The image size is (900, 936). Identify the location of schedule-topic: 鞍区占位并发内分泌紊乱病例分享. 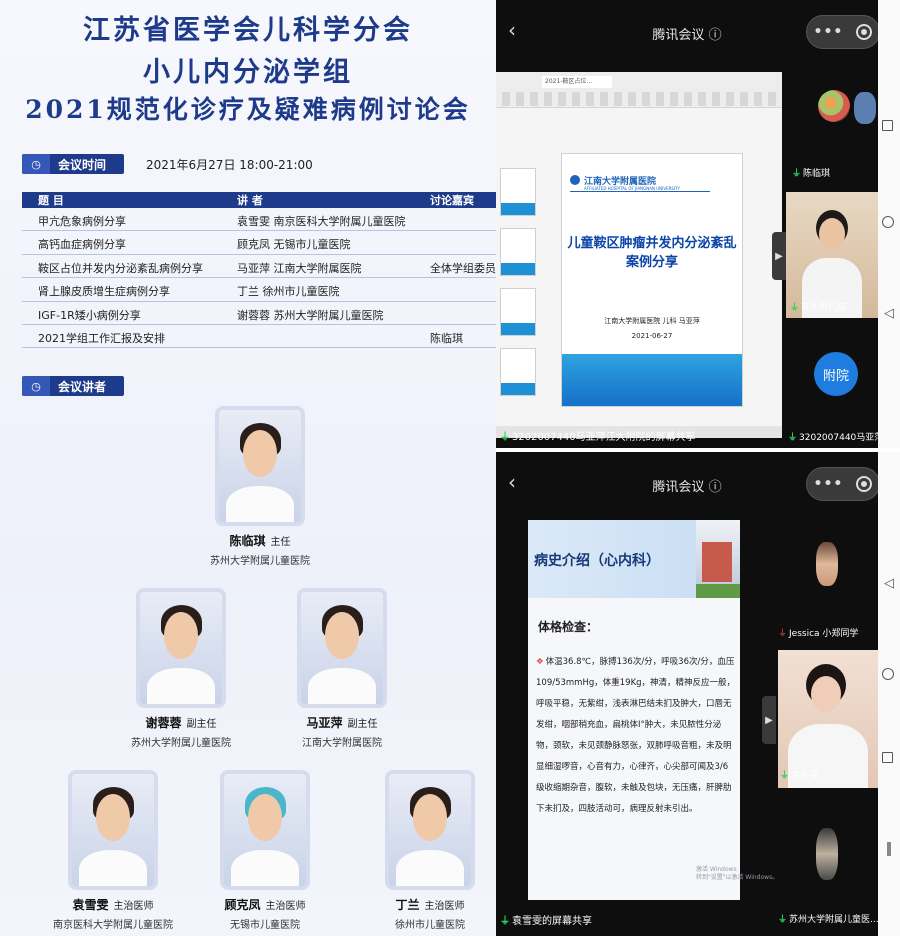
(120, 268).